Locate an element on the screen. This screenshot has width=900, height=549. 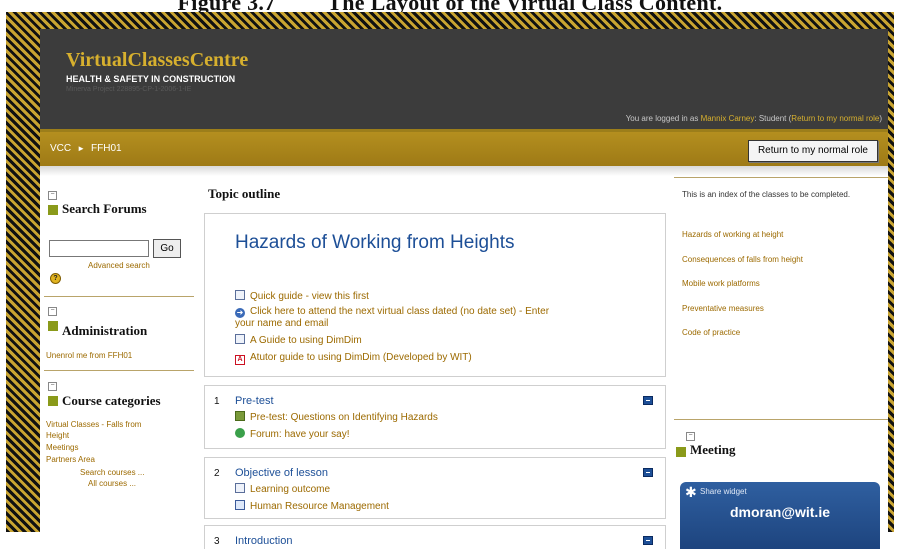
section-number: 3 is located at coordinates (217, 541).